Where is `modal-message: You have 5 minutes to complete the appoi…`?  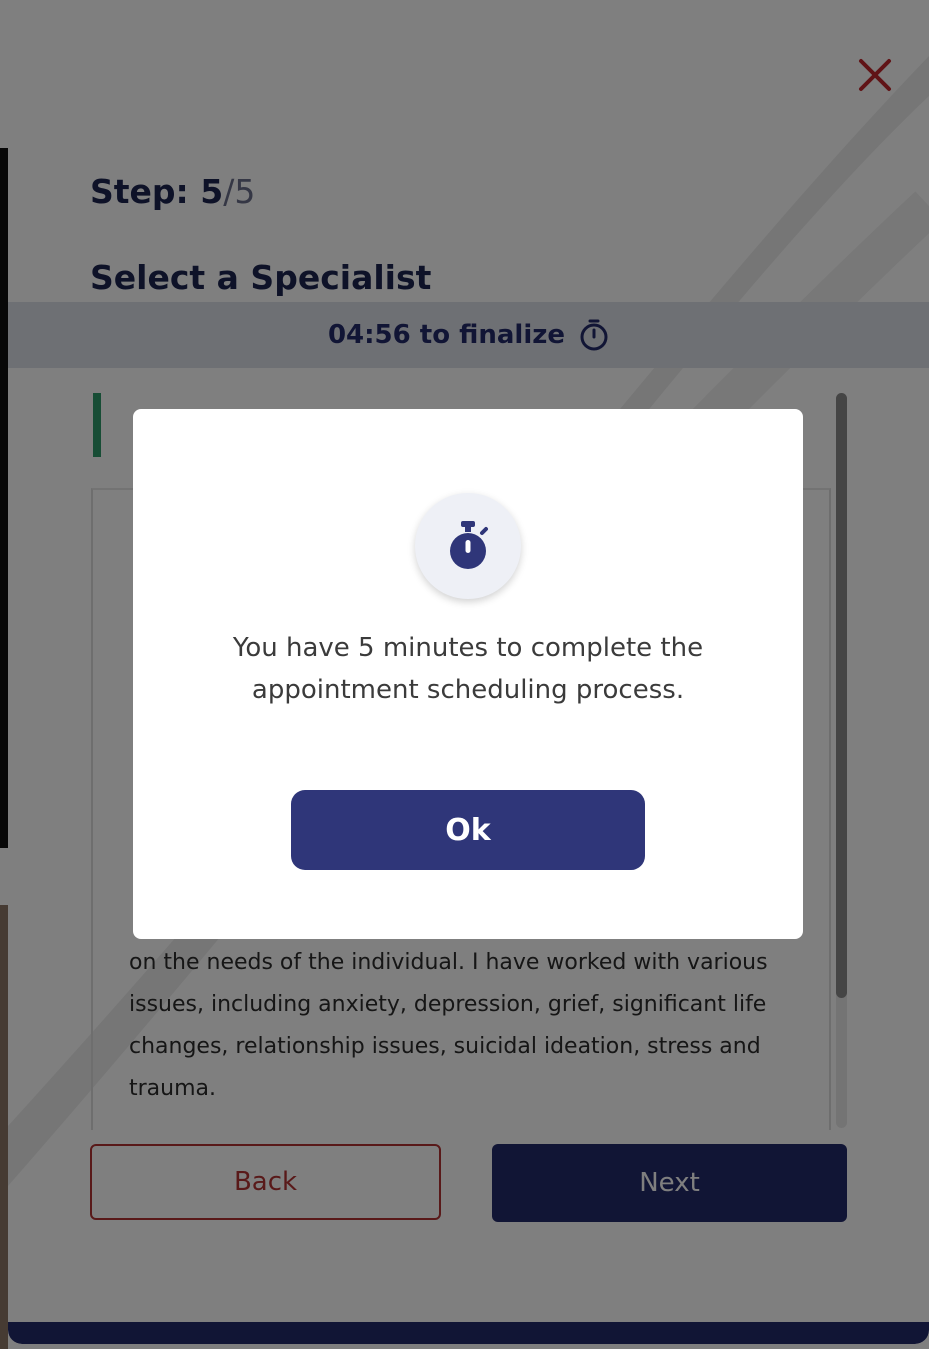 modal-message: You have 5 minutes to complete the appoi… is located at coordinates (468, 669).